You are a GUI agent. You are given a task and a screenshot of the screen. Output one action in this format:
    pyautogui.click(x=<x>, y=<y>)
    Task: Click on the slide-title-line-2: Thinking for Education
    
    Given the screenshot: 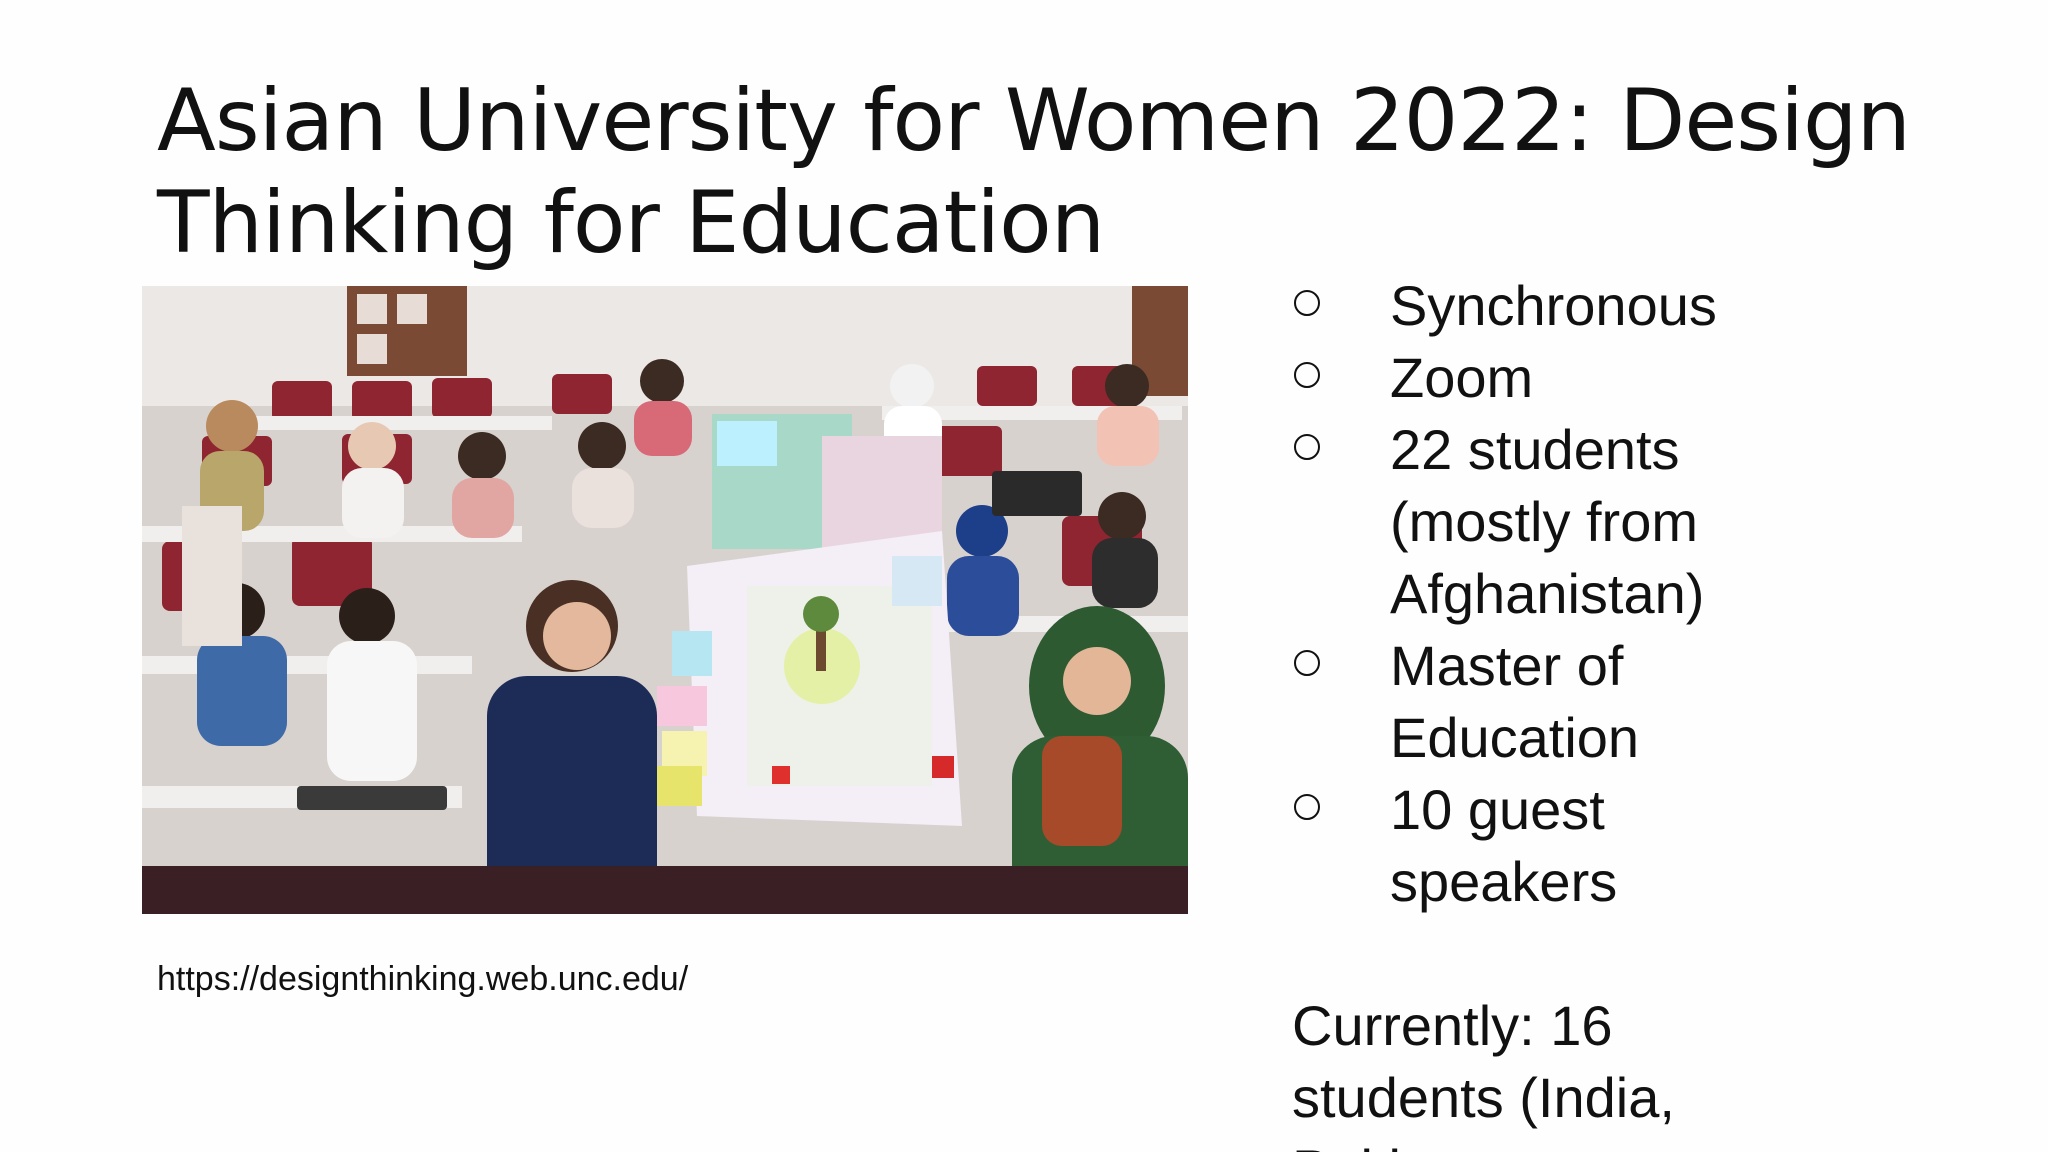 What is the action you would take?
    pyautogui.click(x=631, y=223)
    